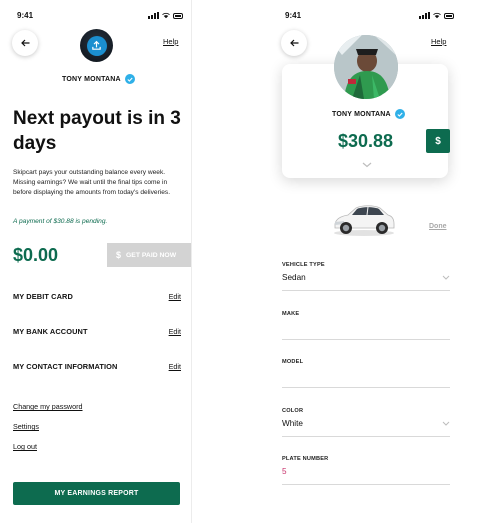  I want to click on pay-tab-button: $, so click(438, 141).